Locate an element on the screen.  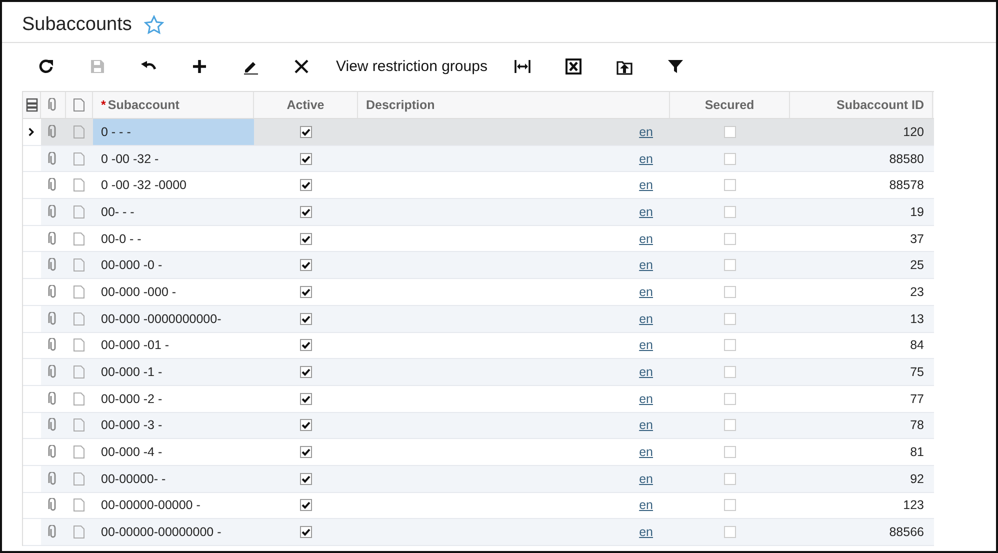
table-cell-text: 75 is located at coordinates (917, 373).